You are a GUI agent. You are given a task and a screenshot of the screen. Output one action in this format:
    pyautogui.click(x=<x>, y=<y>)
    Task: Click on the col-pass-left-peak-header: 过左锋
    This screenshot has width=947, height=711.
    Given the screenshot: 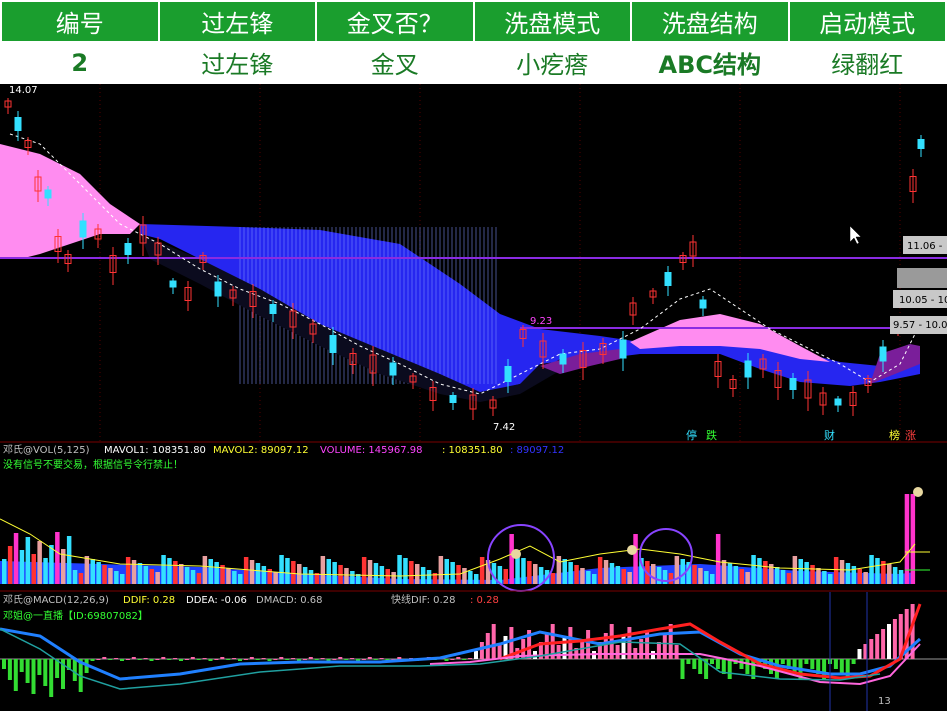 What is the action you would take?
    pyautogui.click(x=237, y=21)
    